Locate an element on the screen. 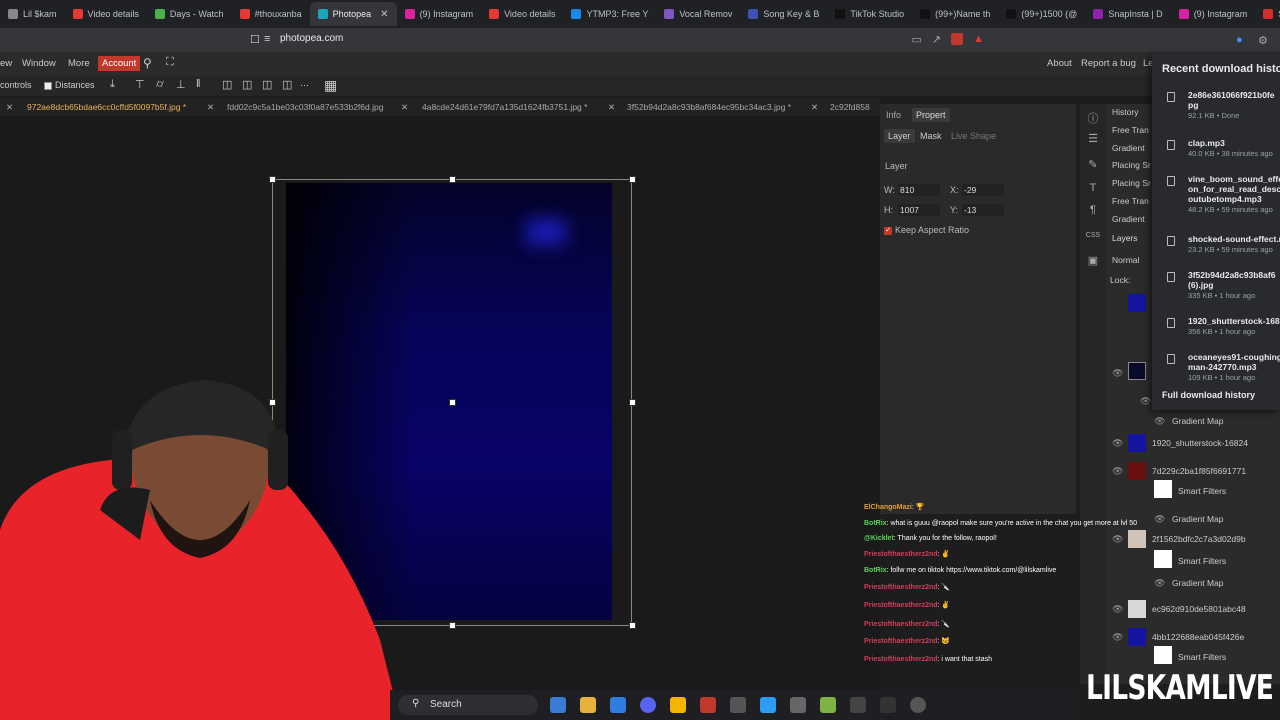  doc-tab: 4a8cde24d61e79fd7a135d1624fb3751.jpg * is located at coordinates (504, 107).